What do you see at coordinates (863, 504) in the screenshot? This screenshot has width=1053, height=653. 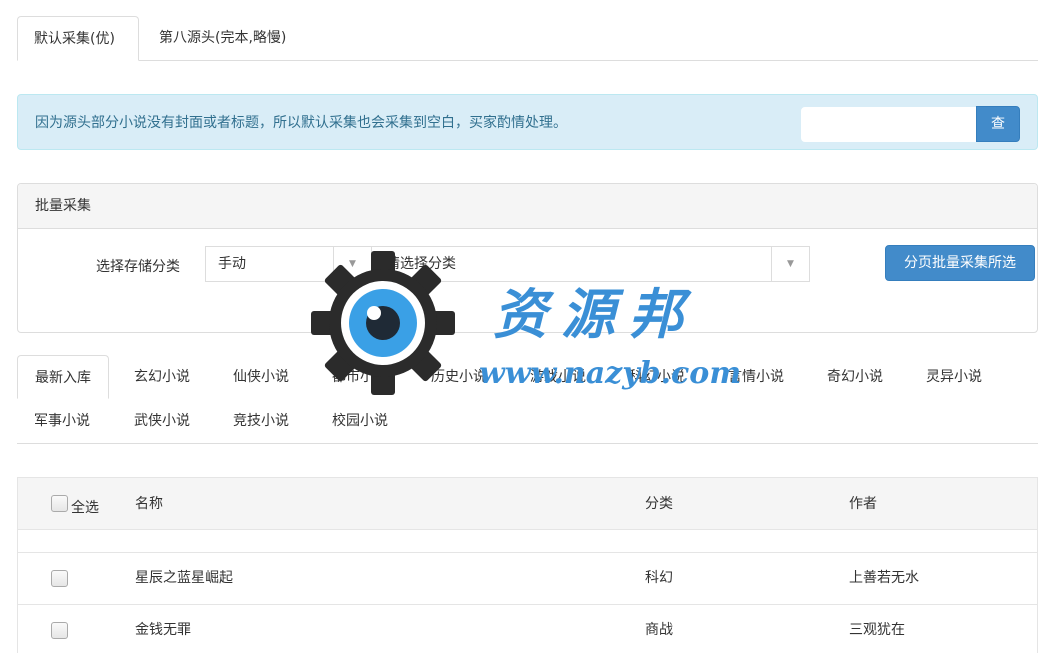 I see `header-author: 作者` at bounding box center [863, 504].